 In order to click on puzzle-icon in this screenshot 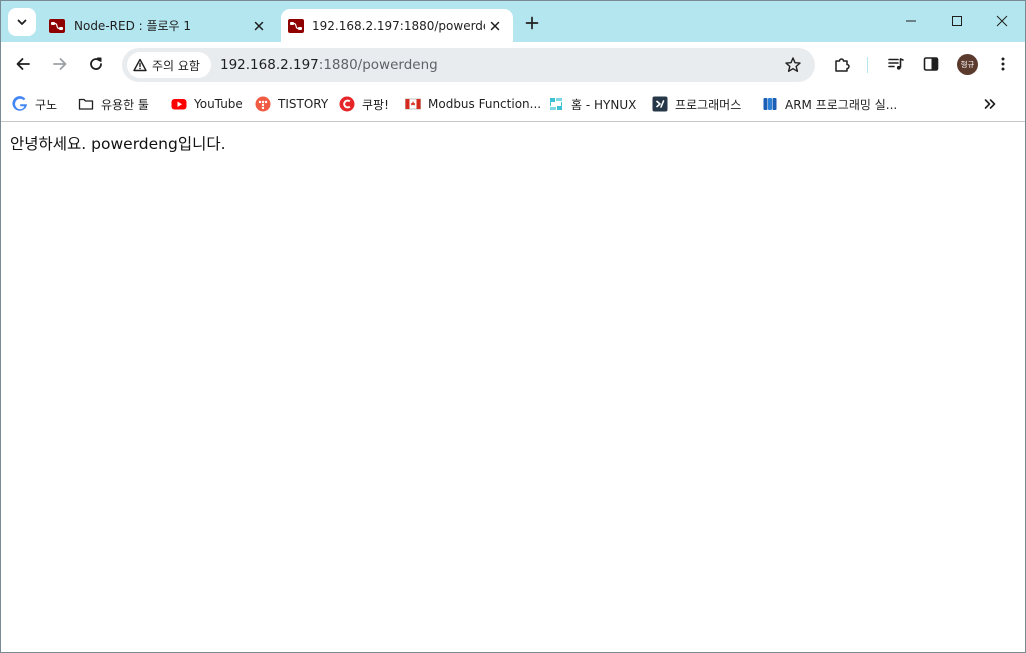, I will do `click(842, 65)`.